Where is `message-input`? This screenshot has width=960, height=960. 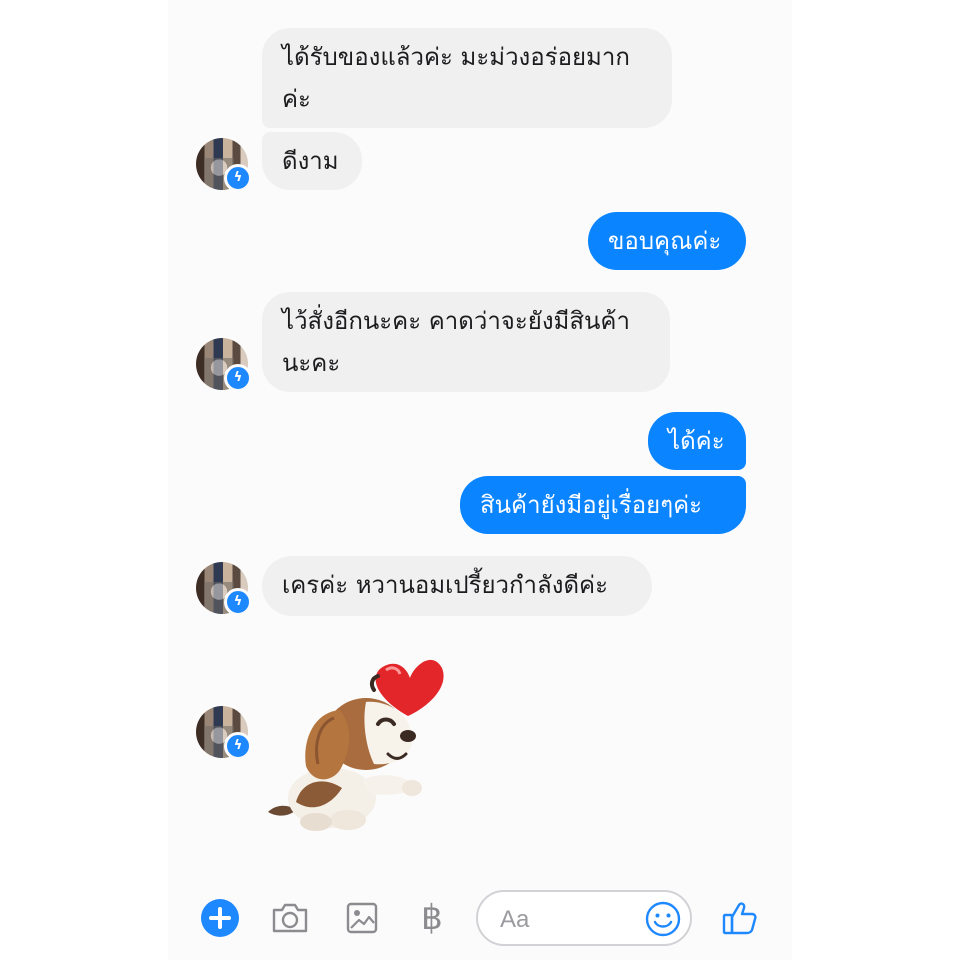
message-input is located at coordinates (565, 920).